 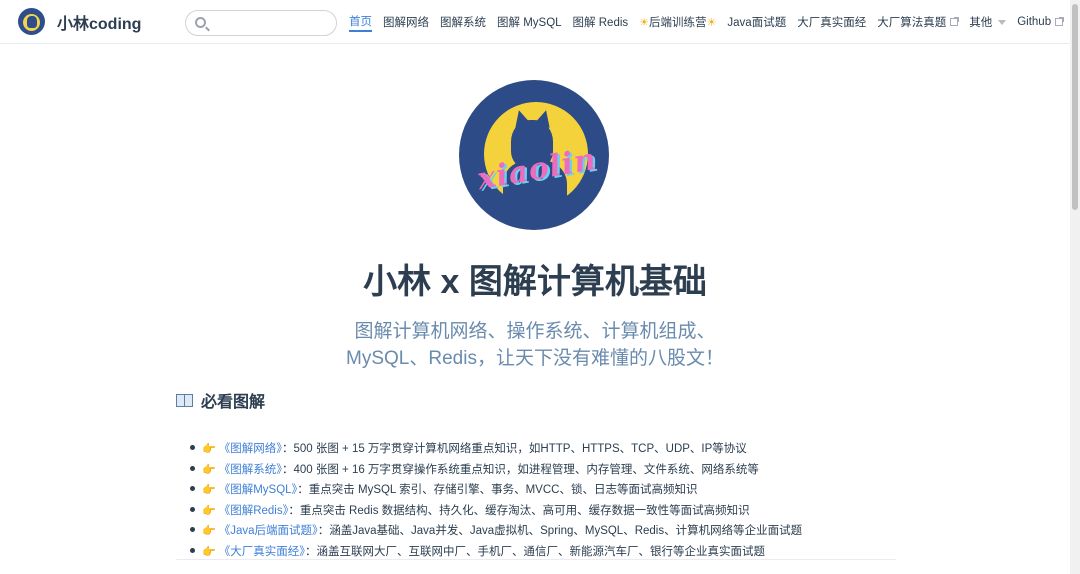 What do you see at coordinates (536, 400) in the screenshot?
I see `section-title: 必看图解` at bounding box center [536, 400].